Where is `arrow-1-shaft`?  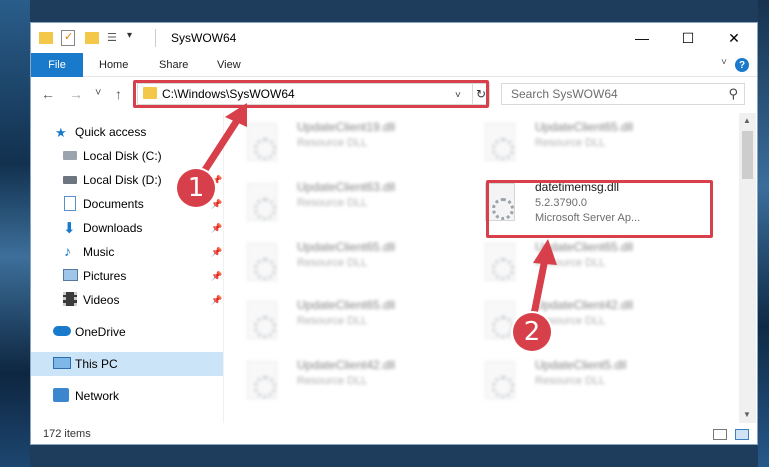
arrow-1-shaft is located at coordinates (220, 146).